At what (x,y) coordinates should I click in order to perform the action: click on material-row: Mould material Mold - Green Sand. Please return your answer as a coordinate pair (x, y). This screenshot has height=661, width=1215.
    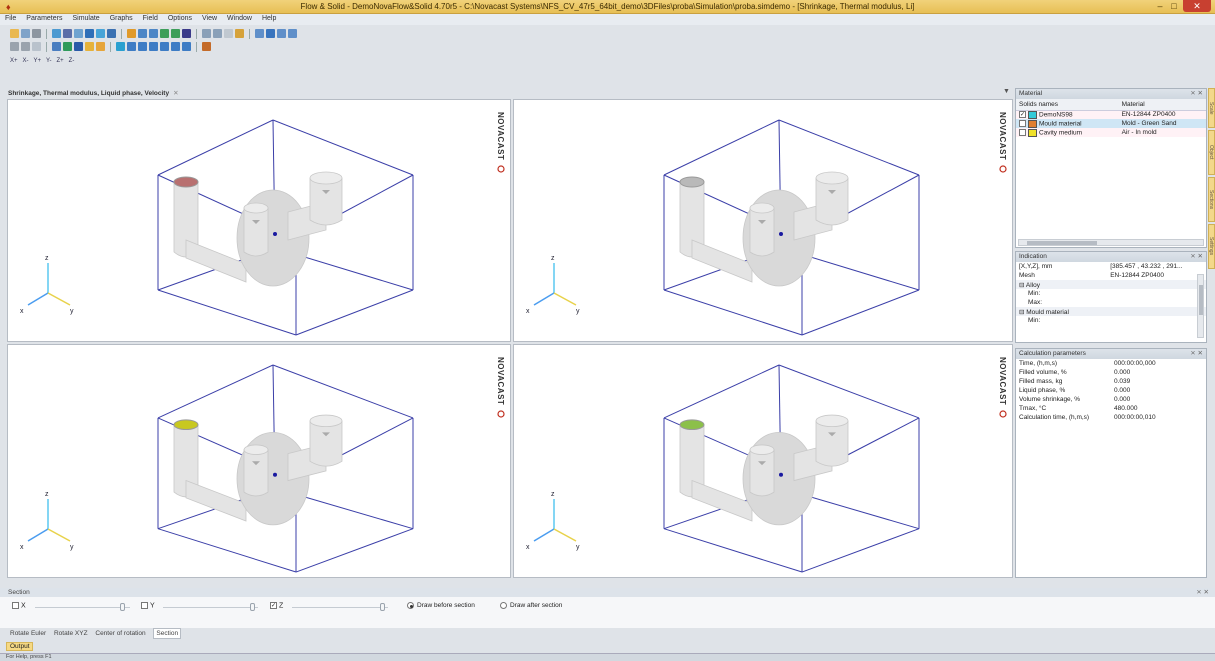
    Looking at the image, I should click on (1111, 123).